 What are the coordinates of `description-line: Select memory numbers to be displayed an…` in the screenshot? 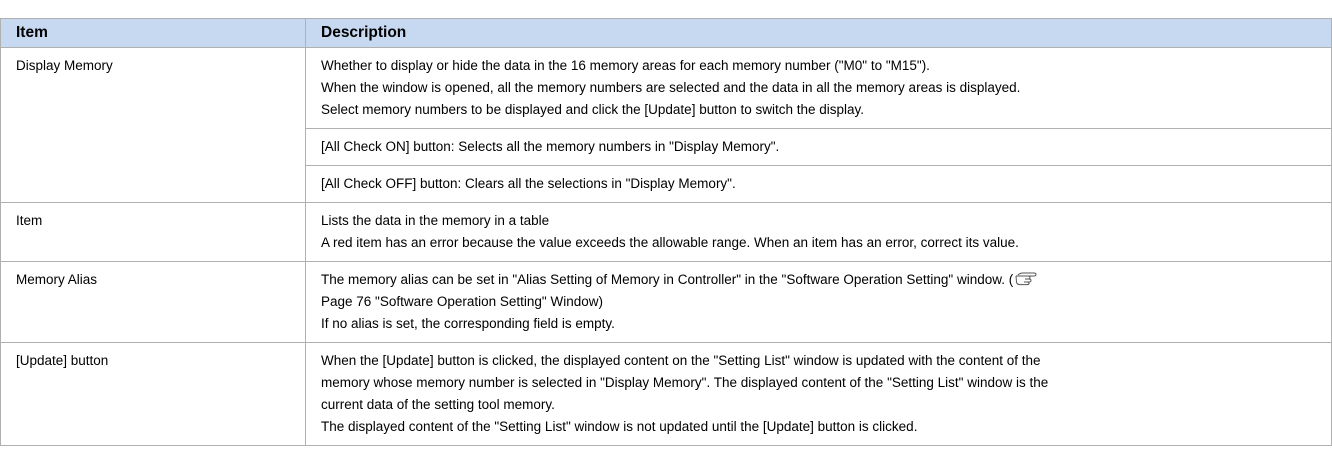 It's located at (593, 109).